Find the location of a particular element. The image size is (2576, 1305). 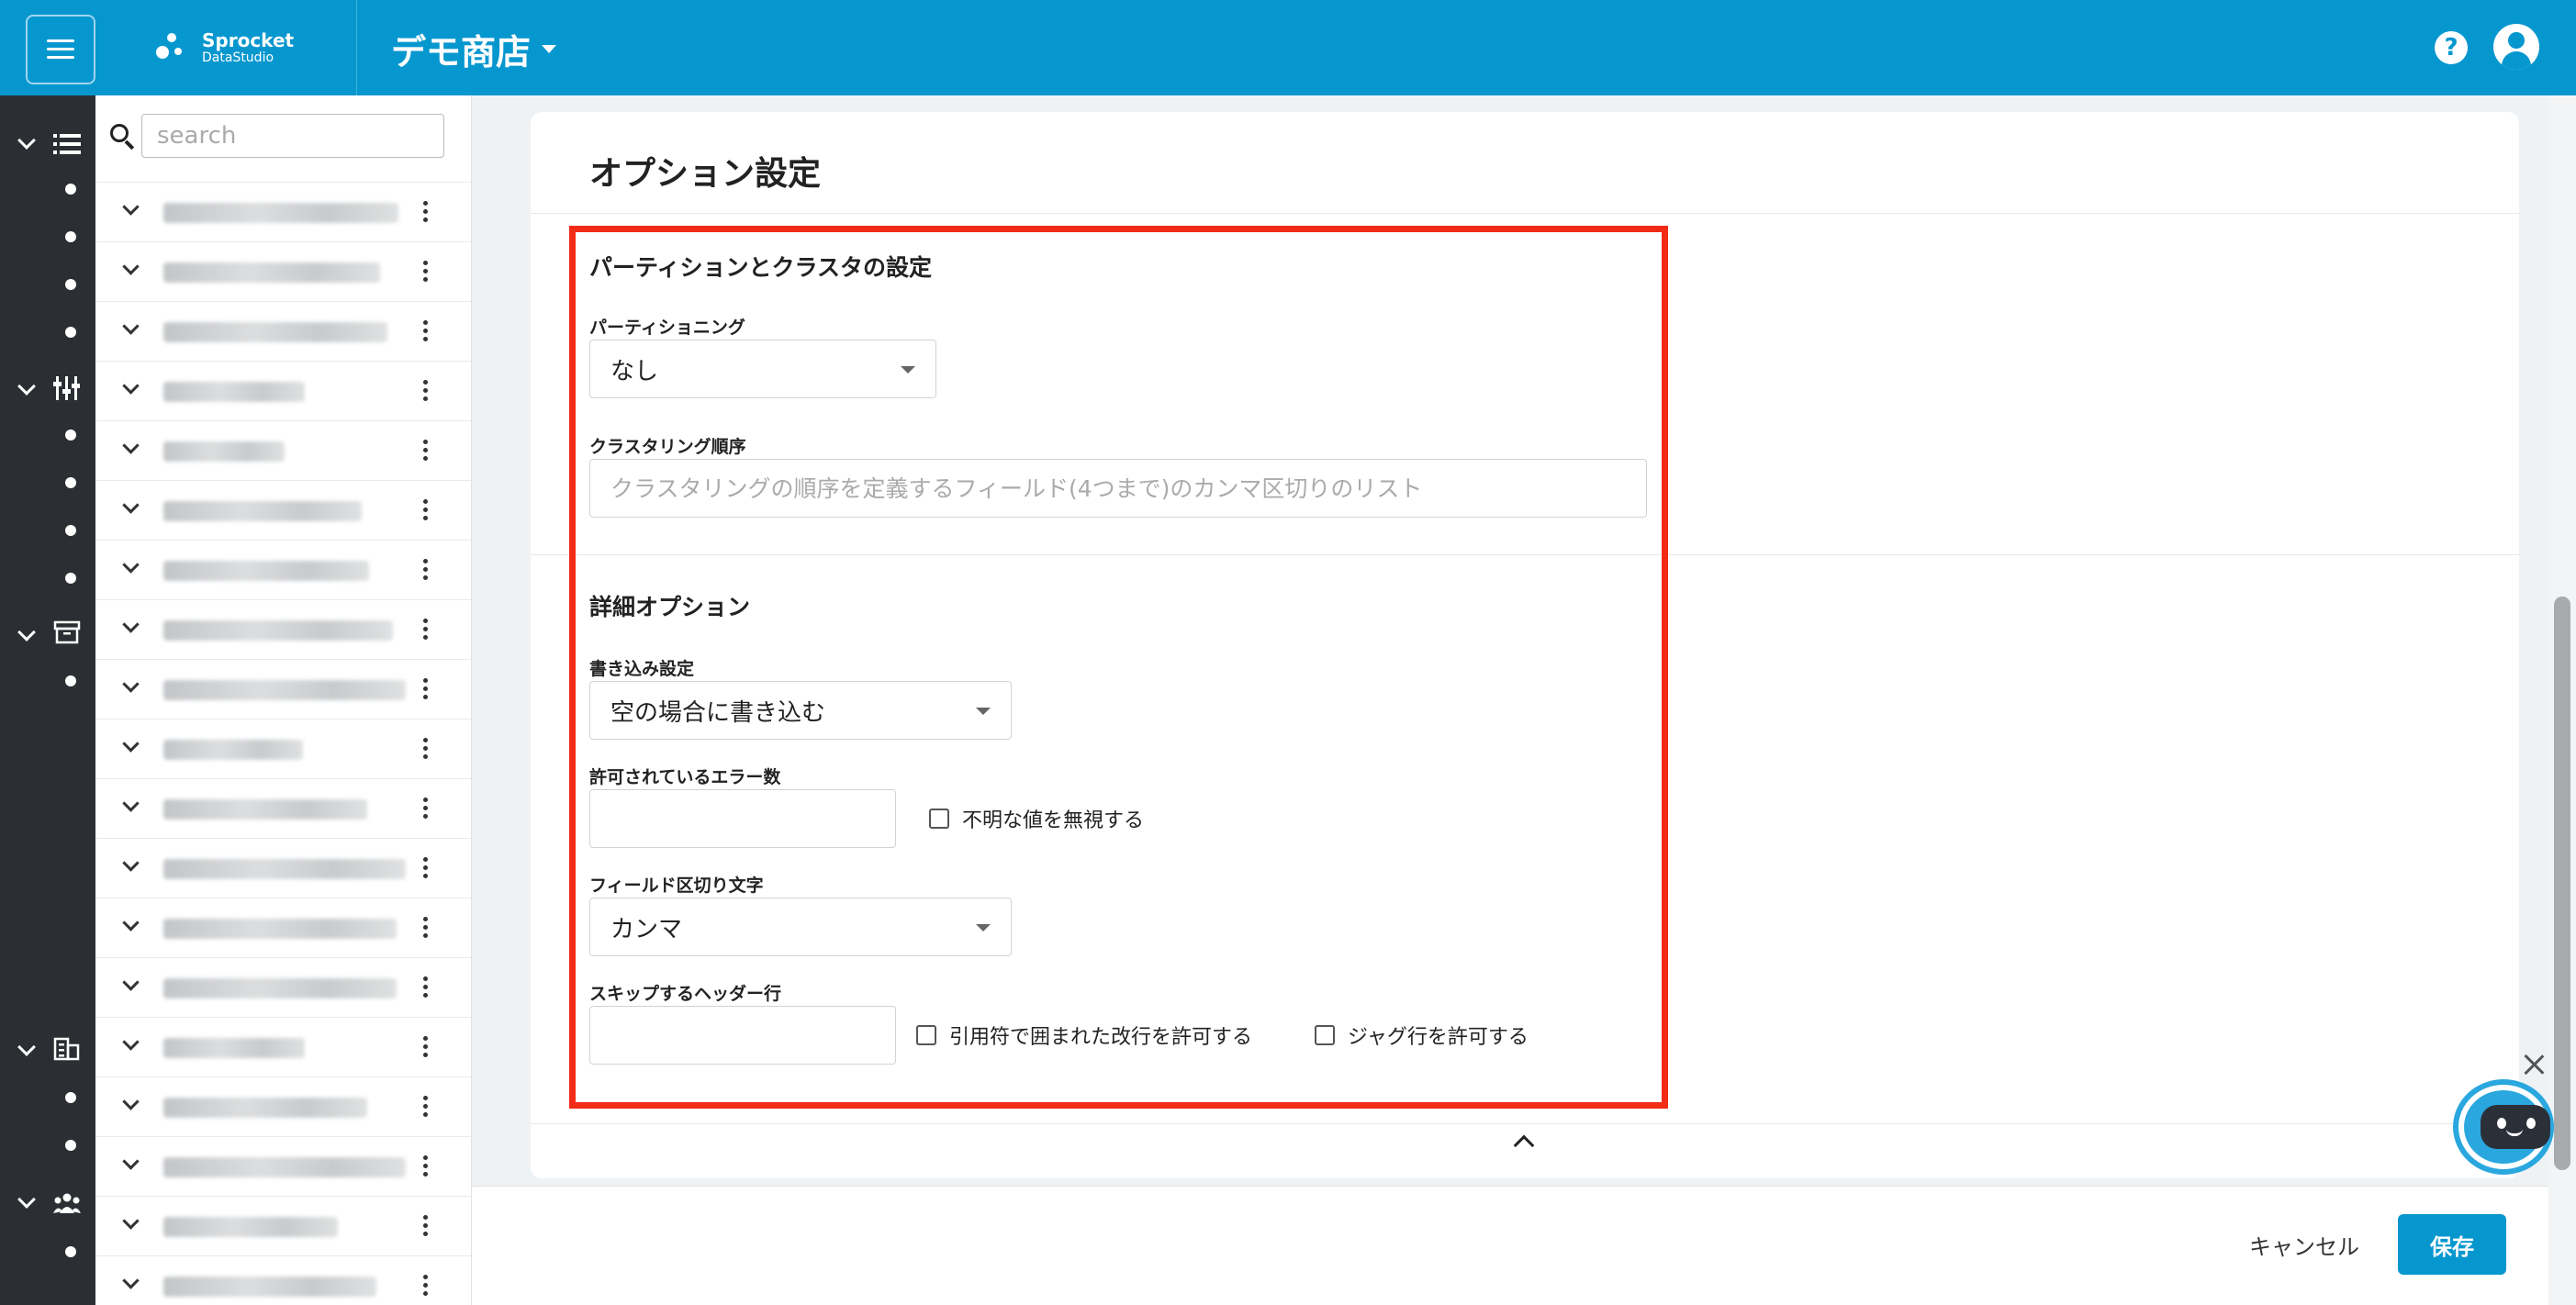

archive-icon is located at coordinates (67, 632).